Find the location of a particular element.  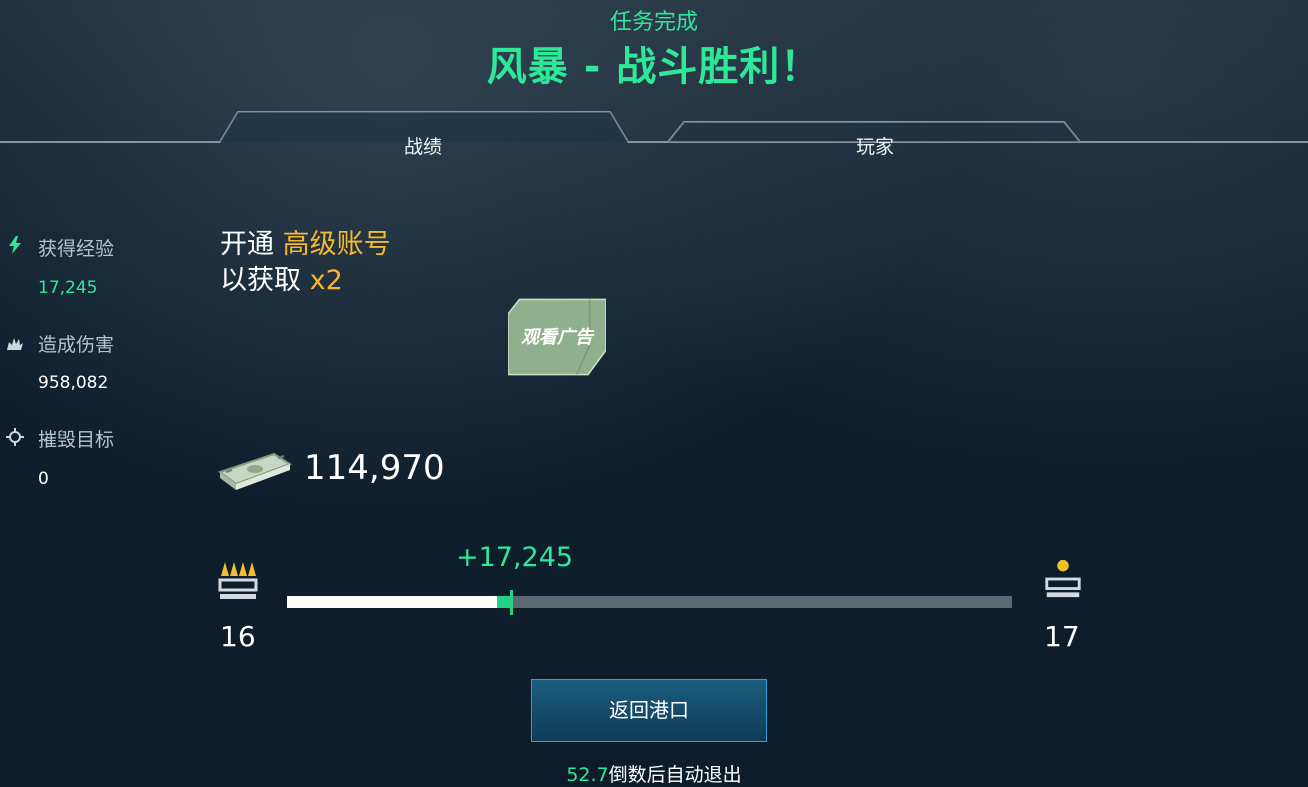

tab-players: 玩家 is located at coordinates (875, 145).